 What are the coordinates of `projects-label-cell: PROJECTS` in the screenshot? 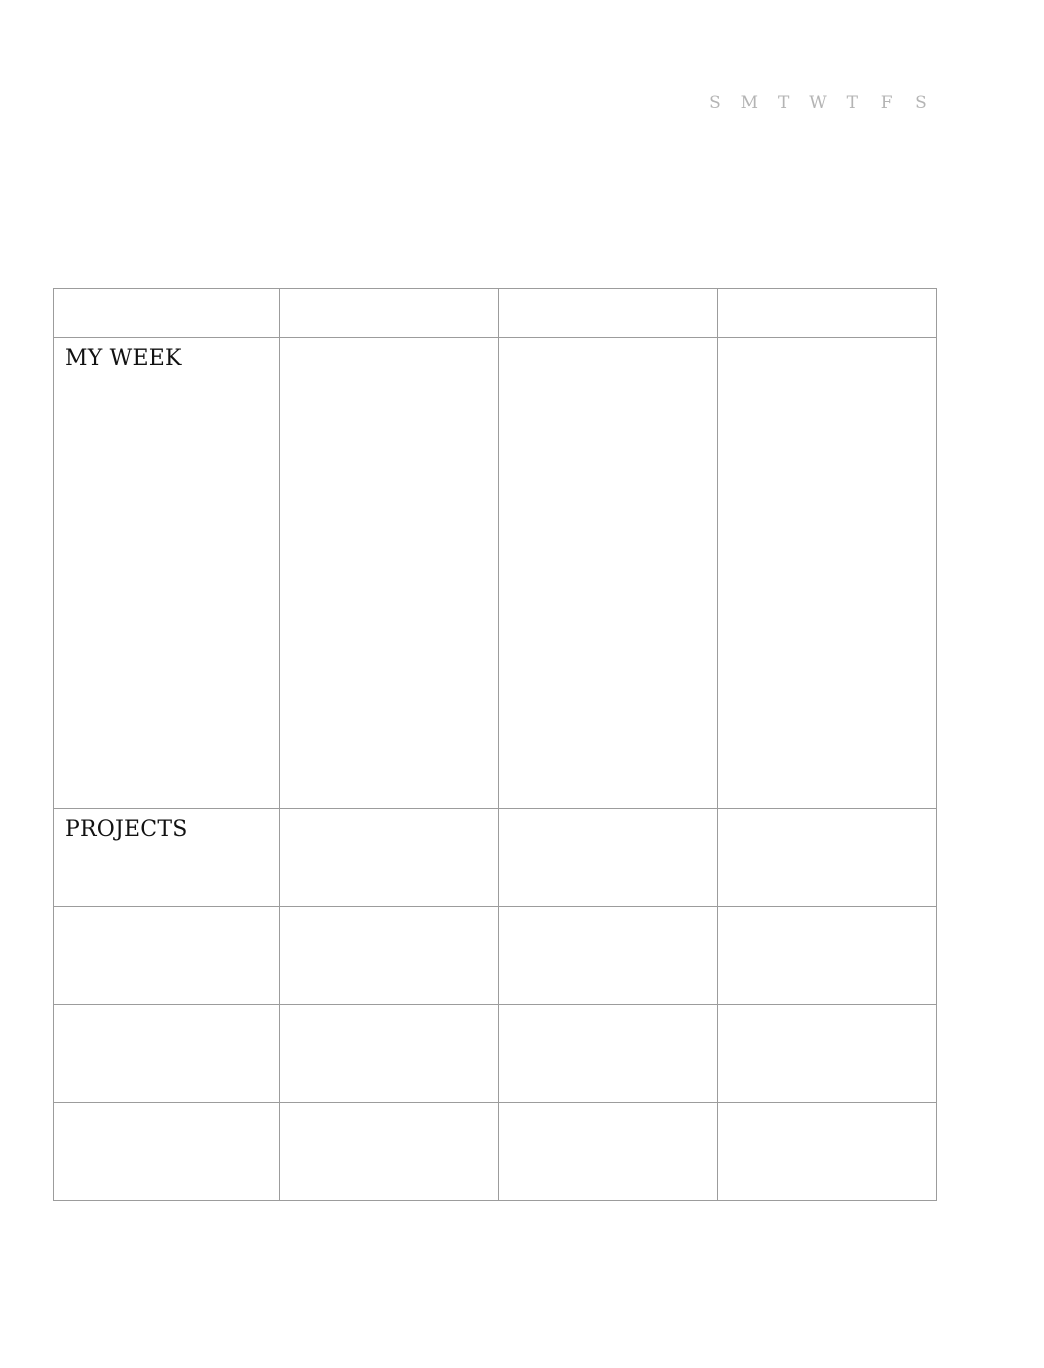 It's located at (166, 857).